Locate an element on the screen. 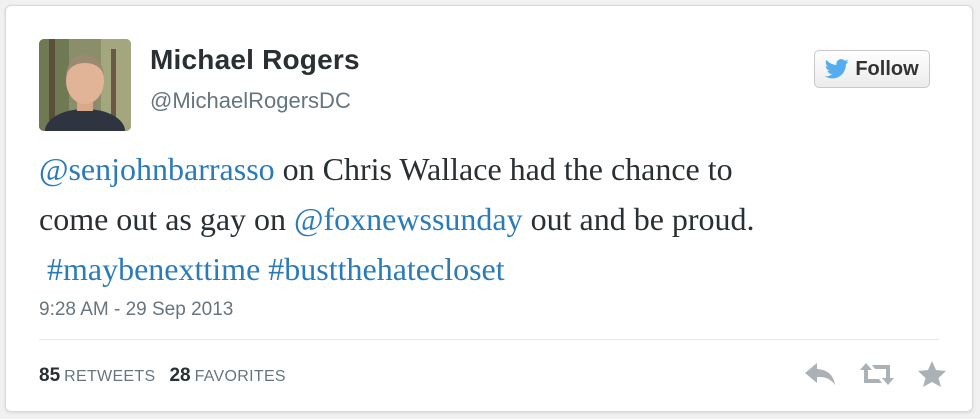 The image size is (980, 419). tweet-text-fragment: come out as gay on is located at coordinates (167, 219).